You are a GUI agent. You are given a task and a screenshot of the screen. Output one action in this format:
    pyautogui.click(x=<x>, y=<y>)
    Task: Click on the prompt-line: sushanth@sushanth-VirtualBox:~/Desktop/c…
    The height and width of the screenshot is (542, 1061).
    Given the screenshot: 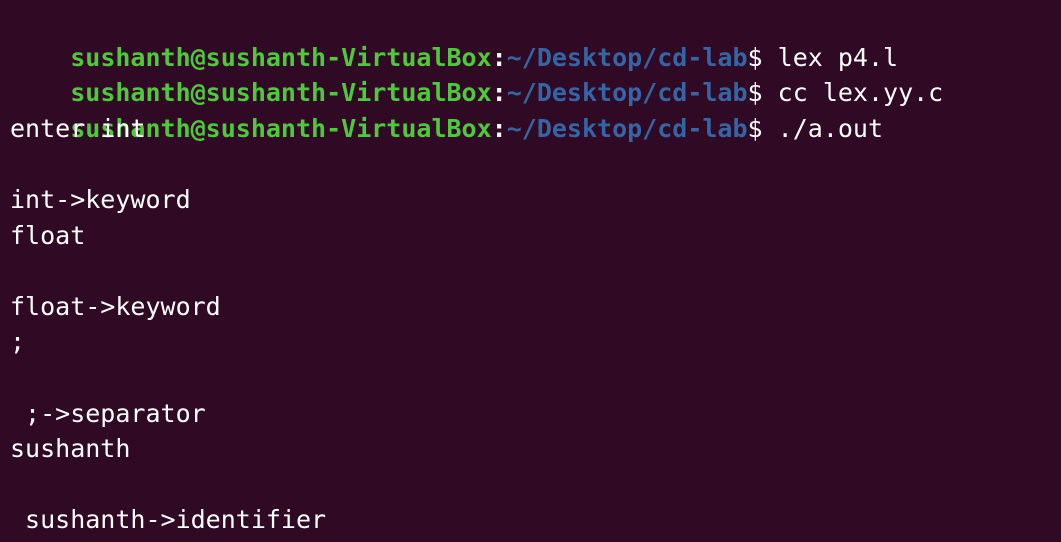 What is the action you would take?
    pyautogui.click(x=535, y=38)
    